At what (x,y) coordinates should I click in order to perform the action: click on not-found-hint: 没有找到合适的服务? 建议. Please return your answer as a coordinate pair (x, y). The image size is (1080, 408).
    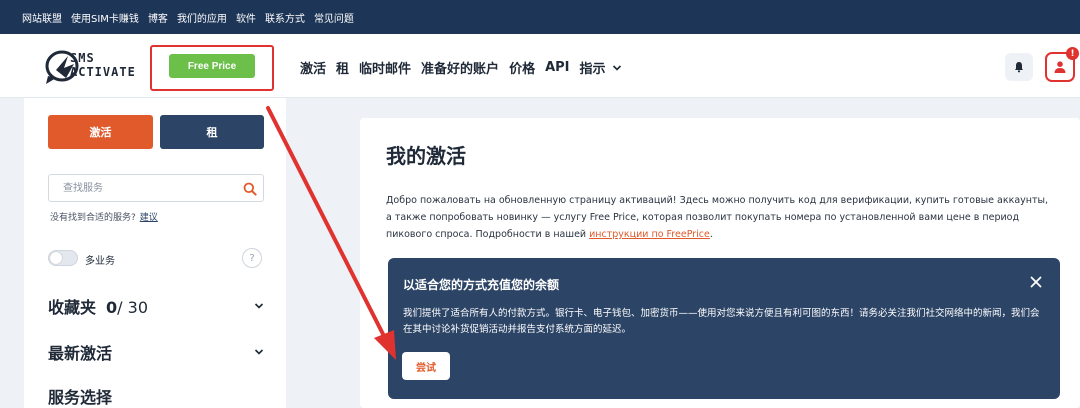
    Looking at the image, I should click on (104, 216).